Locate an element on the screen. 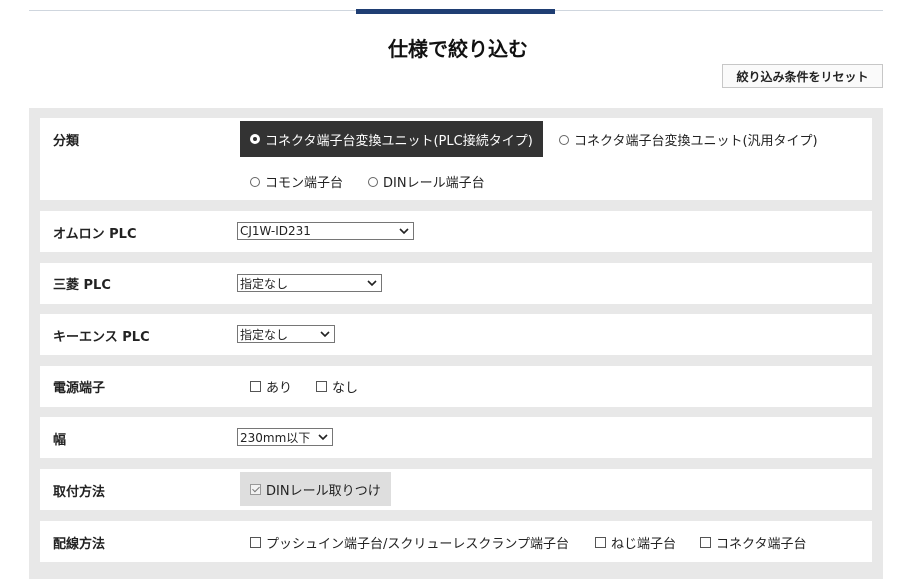  row-label: 取付方法 is located at coordinates (79, 492).